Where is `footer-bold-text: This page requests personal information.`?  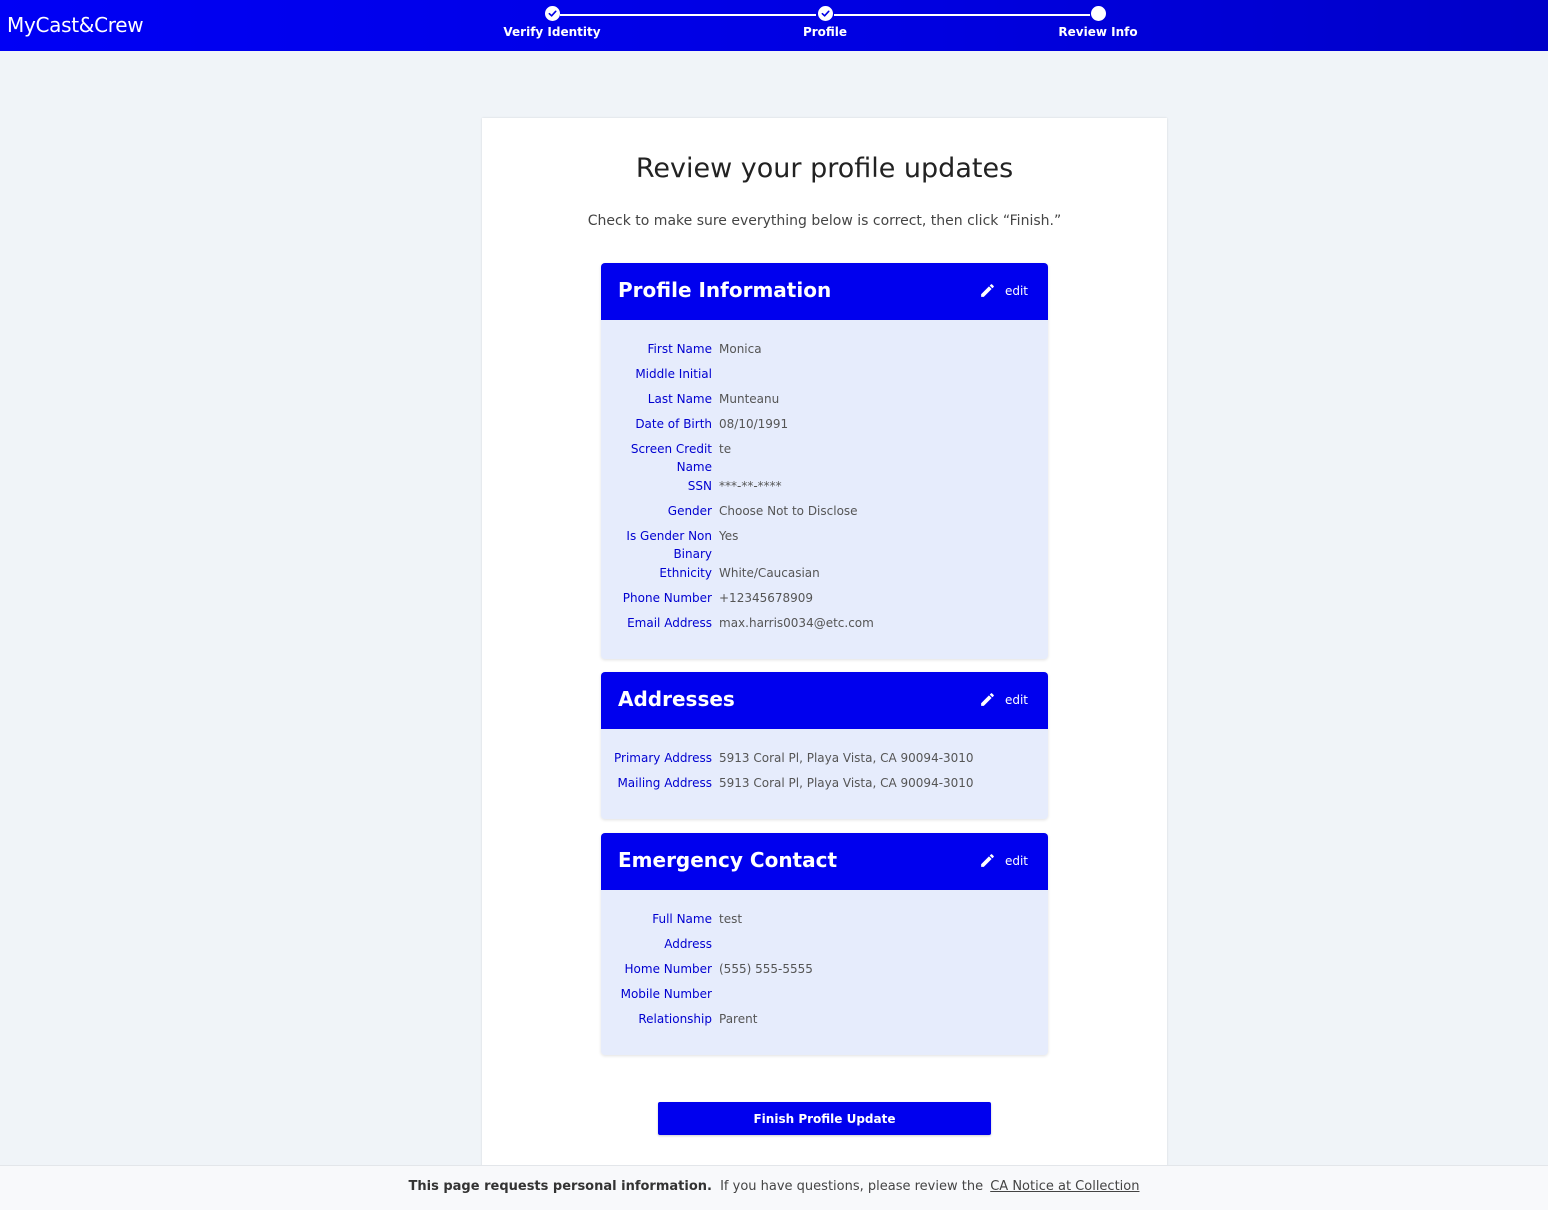
footer-bold-text: This page requests personal information. is located at coordinates (560, 1186).